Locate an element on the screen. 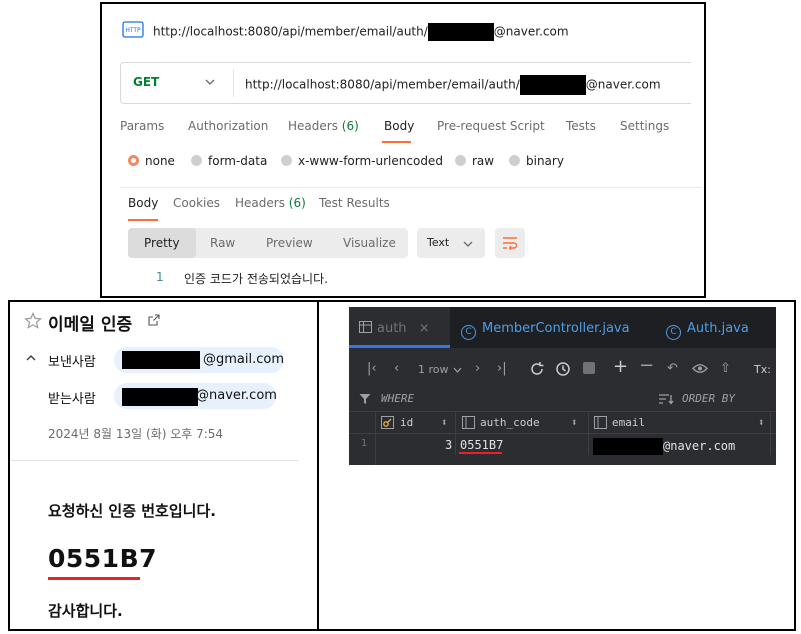 This screenshot has width=801, height=634. radio-binary: binary is located at coordinates (536, 161).